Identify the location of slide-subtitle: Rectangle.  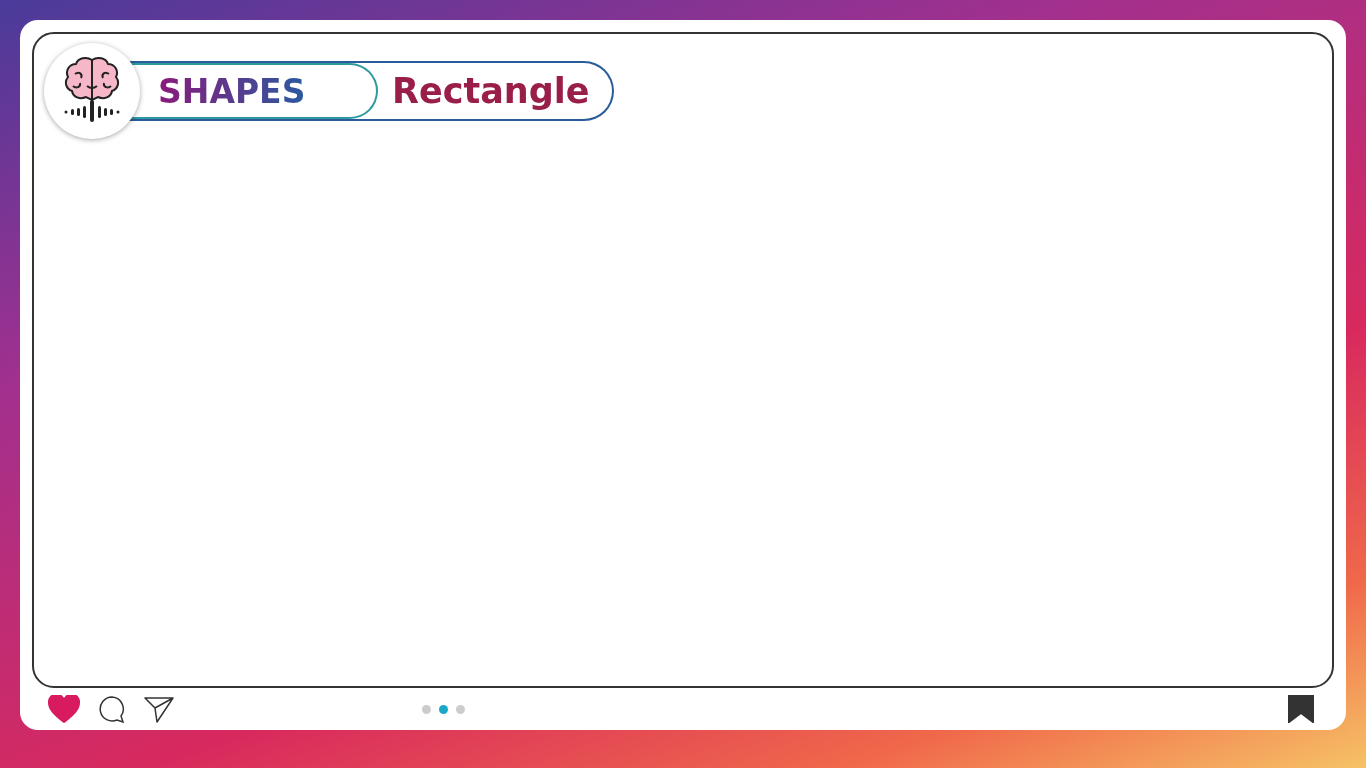
(491, 91).